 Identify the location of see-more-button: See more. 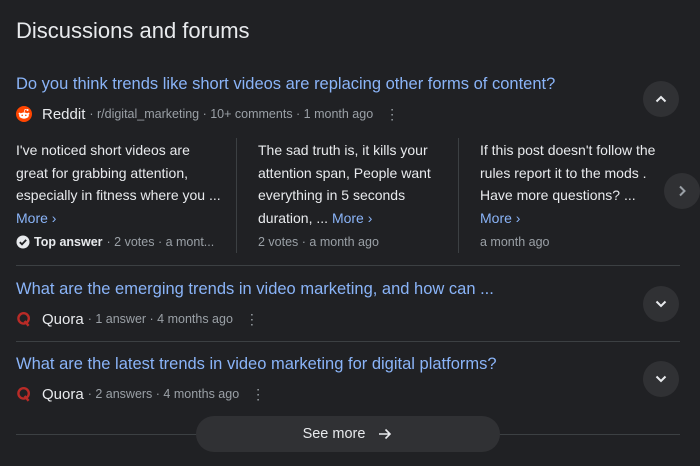
(348, 434).